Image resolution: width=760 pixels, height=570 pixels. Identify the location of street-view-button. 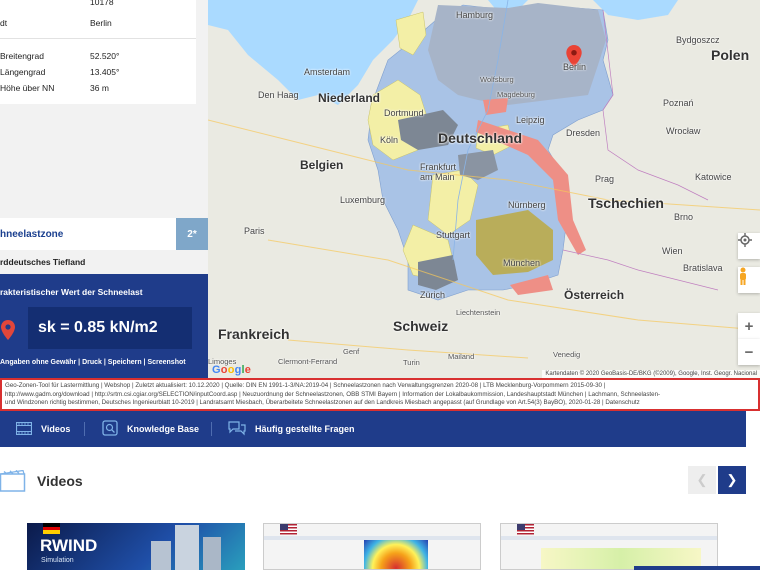
(749, 280).